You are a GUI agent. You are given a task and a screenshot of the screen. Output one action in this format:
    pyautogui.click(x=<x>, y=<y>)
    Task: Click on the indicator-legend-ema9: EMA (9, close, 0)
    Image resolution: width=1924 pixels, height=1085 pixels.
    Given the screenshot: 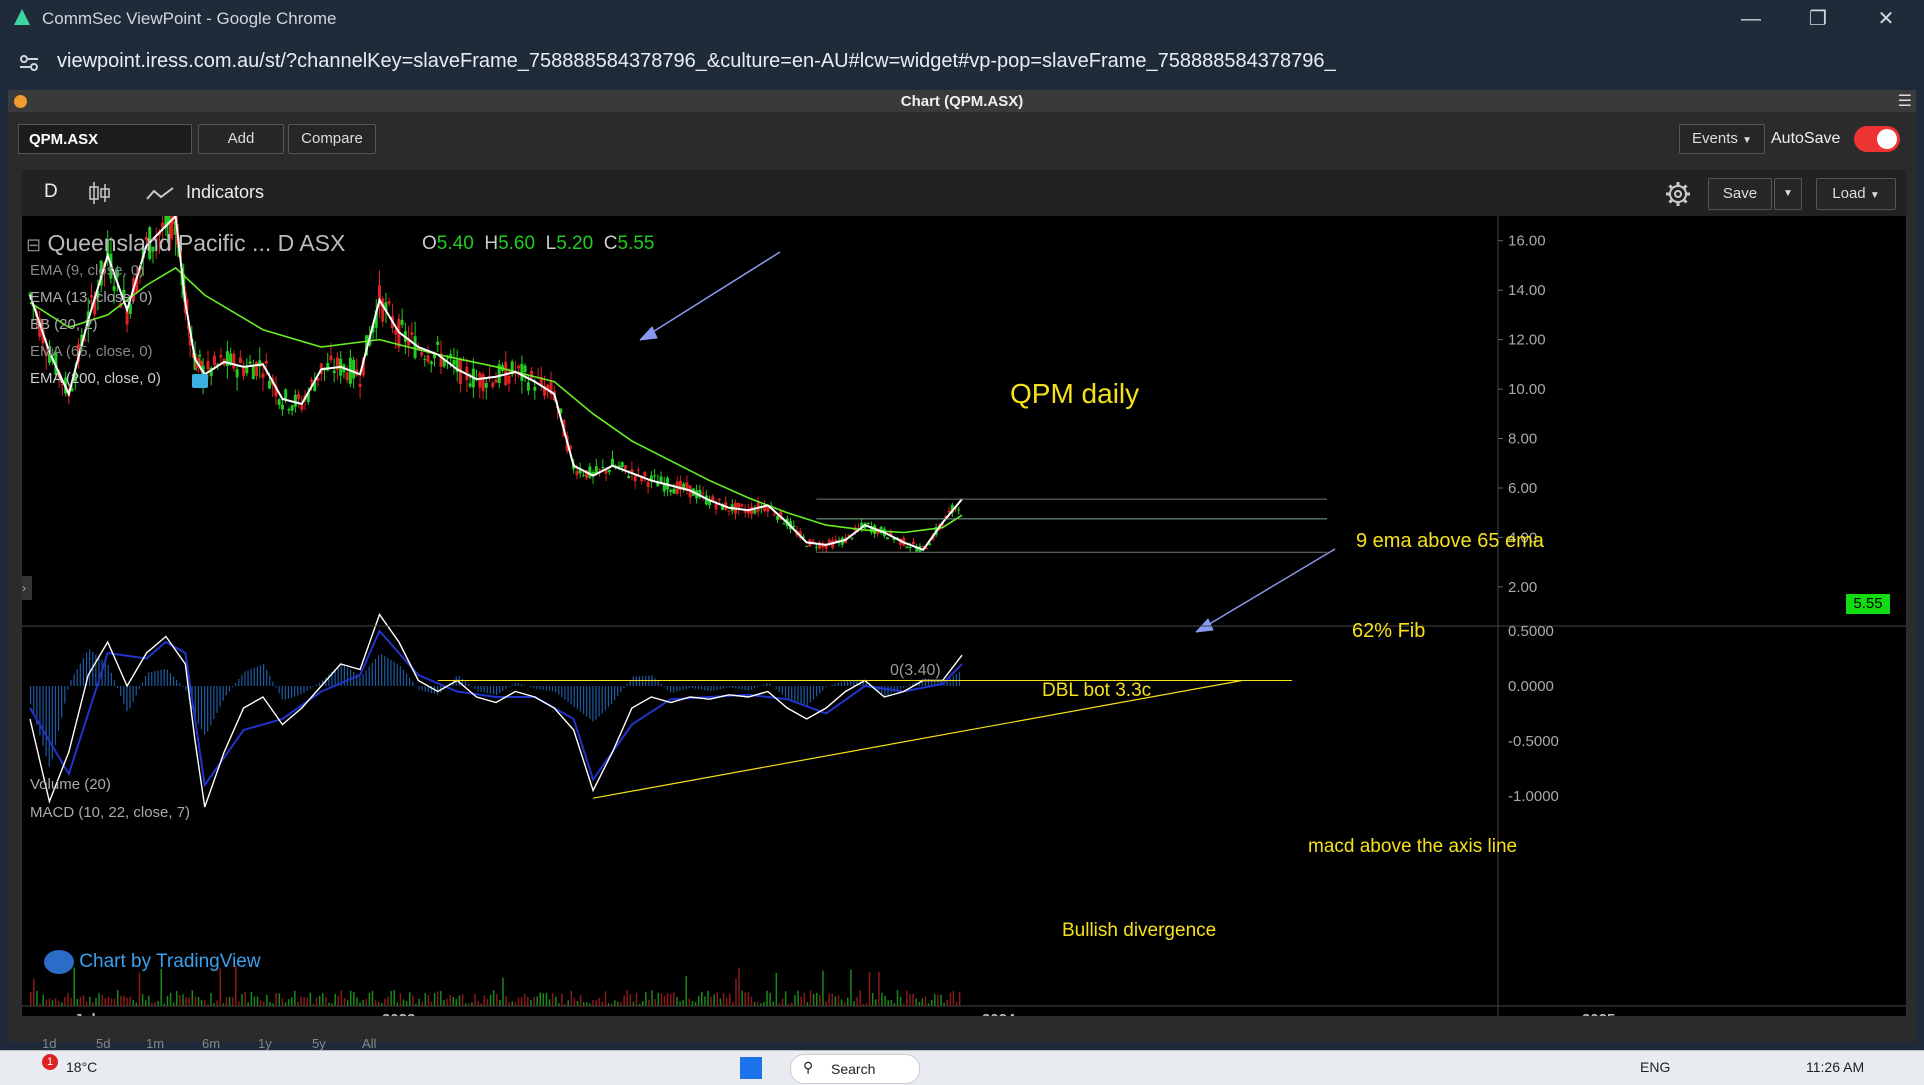 What is the action you would take?
    pyautogui.click(x=87, y=270)
    